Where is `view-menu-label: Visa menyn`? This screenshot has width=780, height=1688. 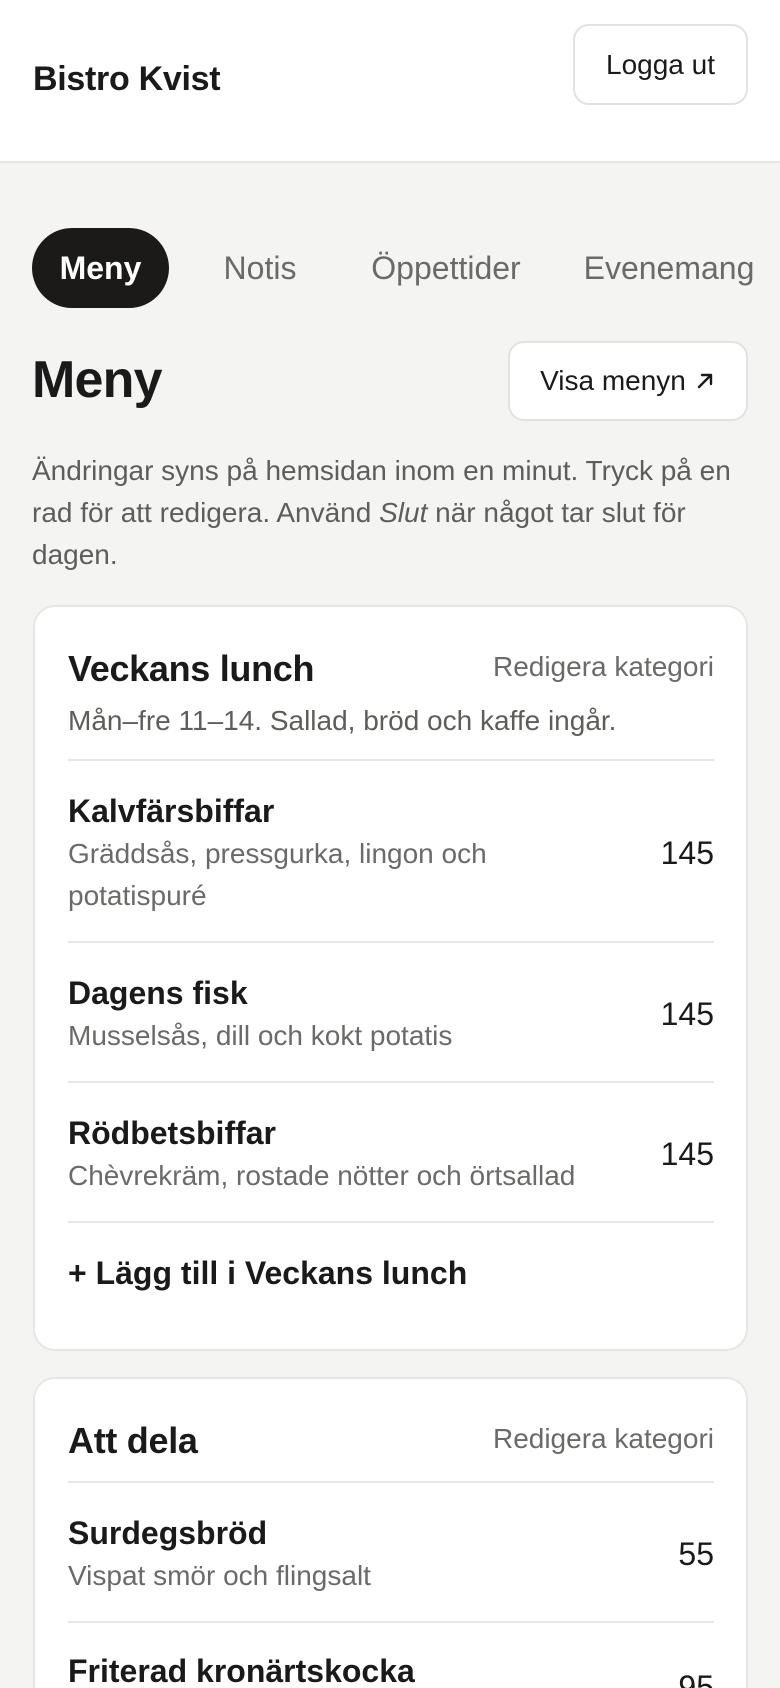
view-menu-label: Visa menyn is located at coordinates (613, 380).